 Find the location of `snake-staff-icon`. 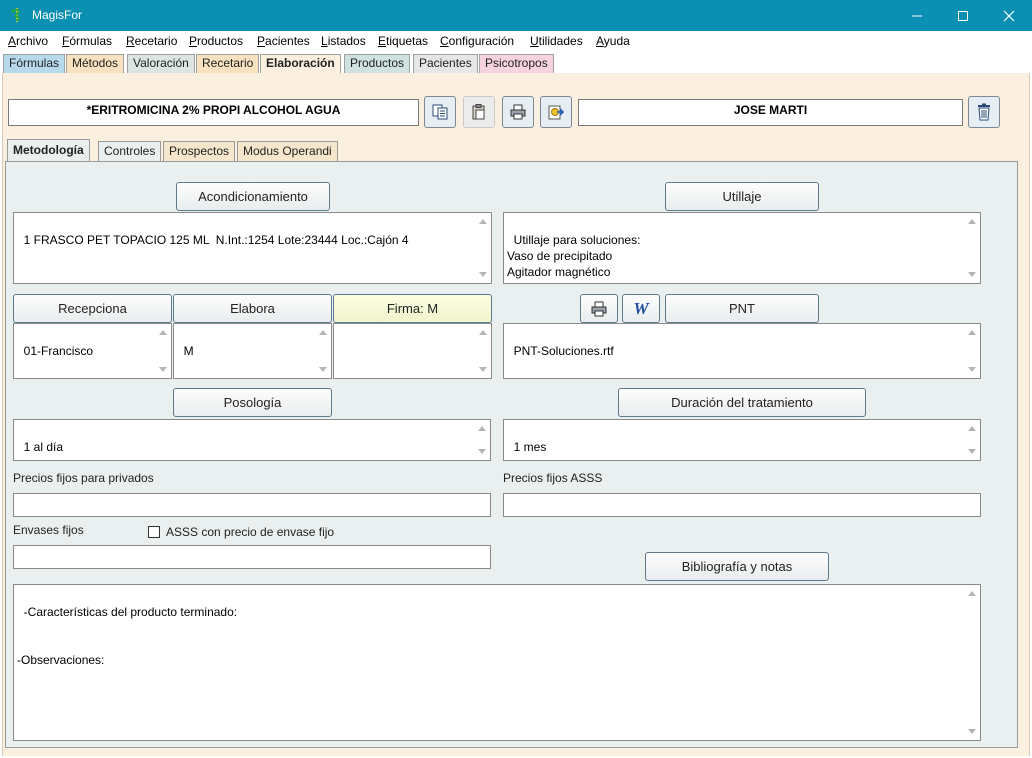

snake-staff-icon is located at coordinates (17, 15).